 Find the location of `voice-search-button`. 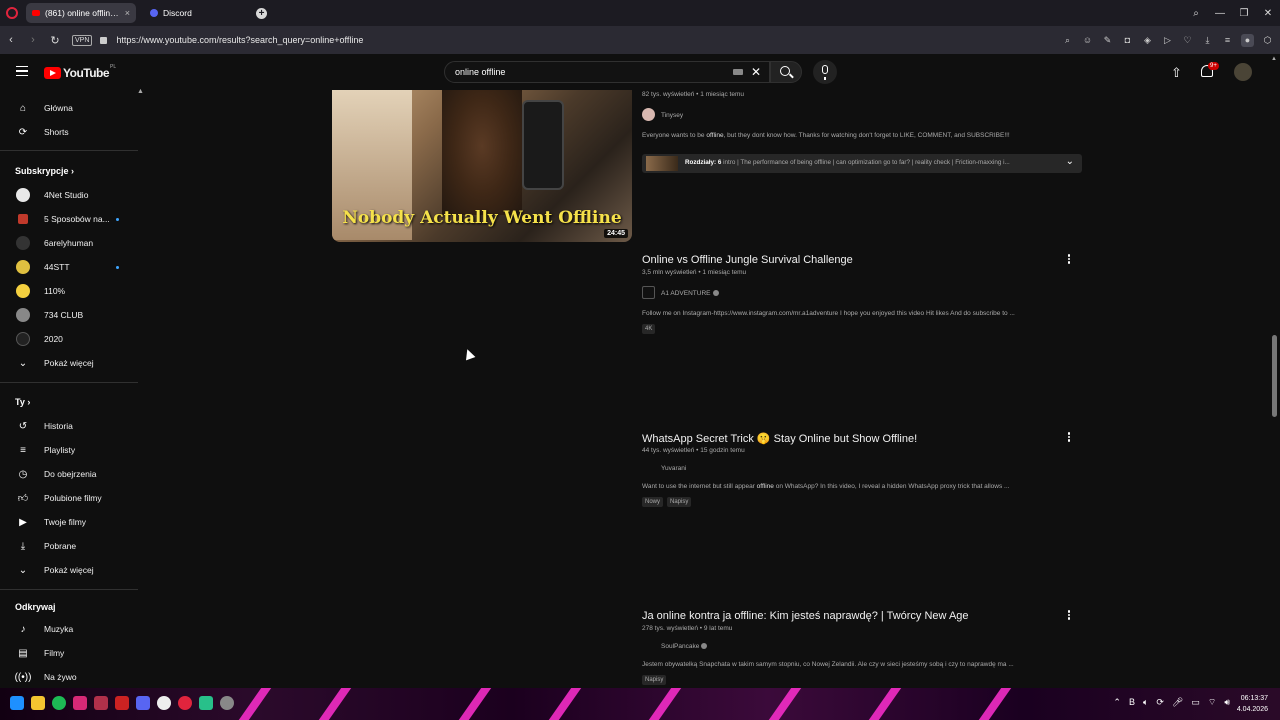

voice-search-button is located at coordinates (825, 72).